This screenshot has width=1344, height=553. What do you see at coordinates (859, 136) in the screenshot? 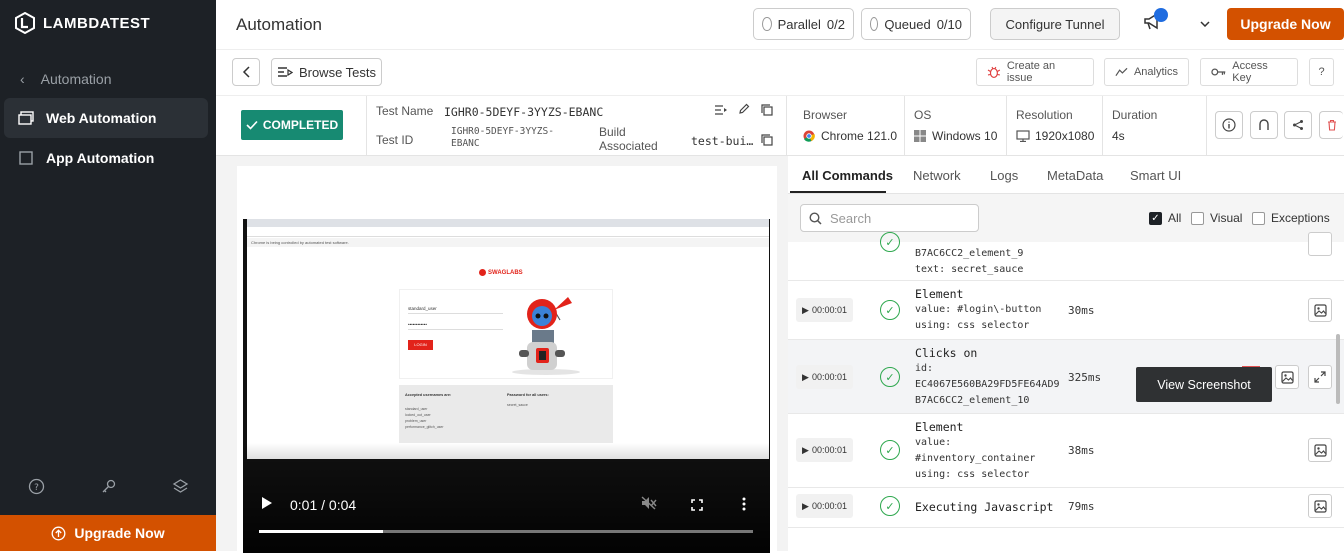
I see `browser-value: Chrome 121.0` at bounding box center [859, 136].